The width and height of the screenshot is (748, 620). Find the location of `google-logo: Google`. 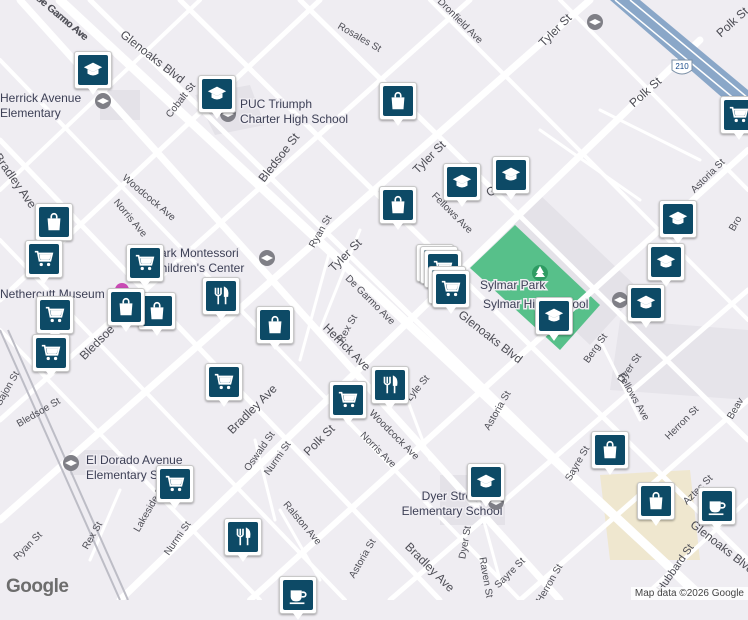

google-logo: Google is located at coordinates (37, 586).